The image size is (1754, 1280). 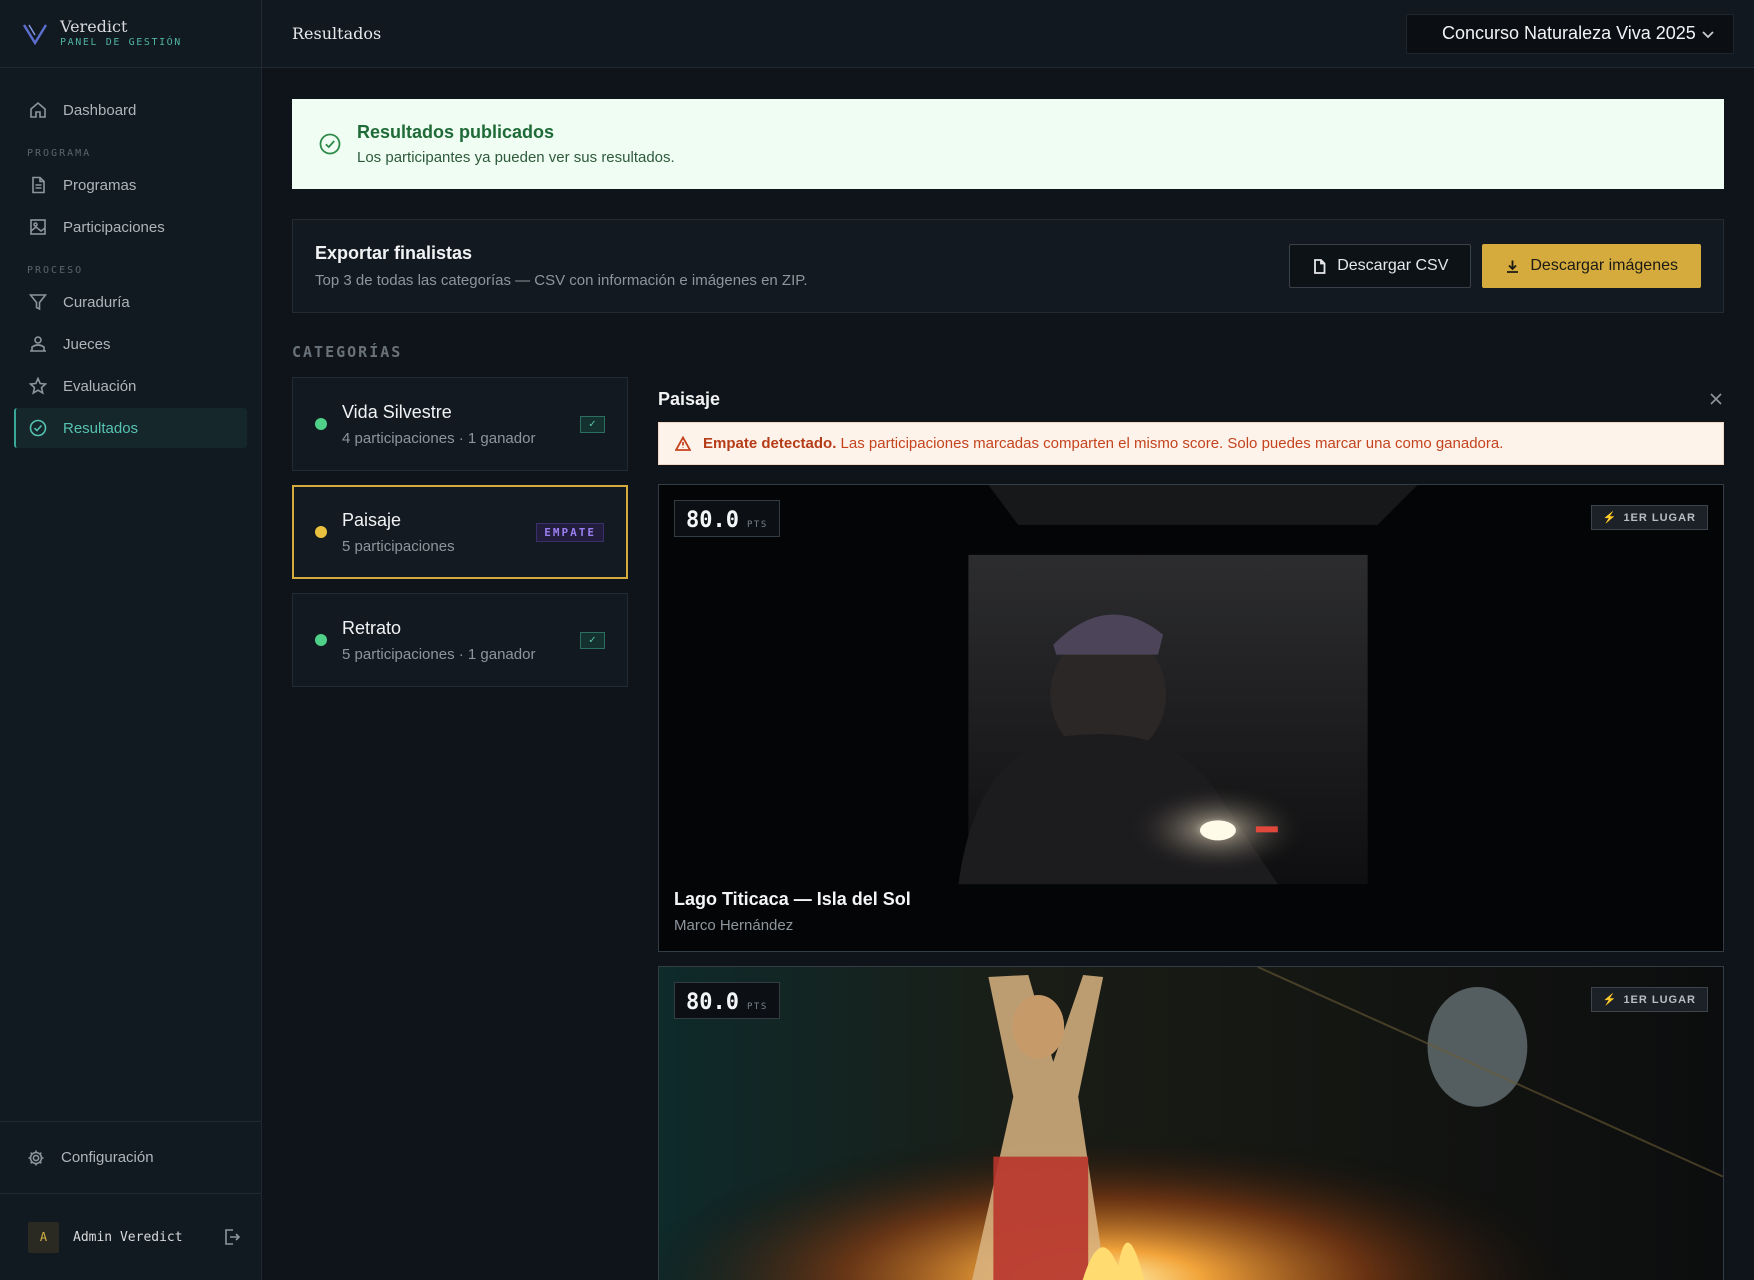 What do you see at coordinates (96, 302) in the screenshot?
I see `nav-label: Curaduría` at bounding box center [96, 302].